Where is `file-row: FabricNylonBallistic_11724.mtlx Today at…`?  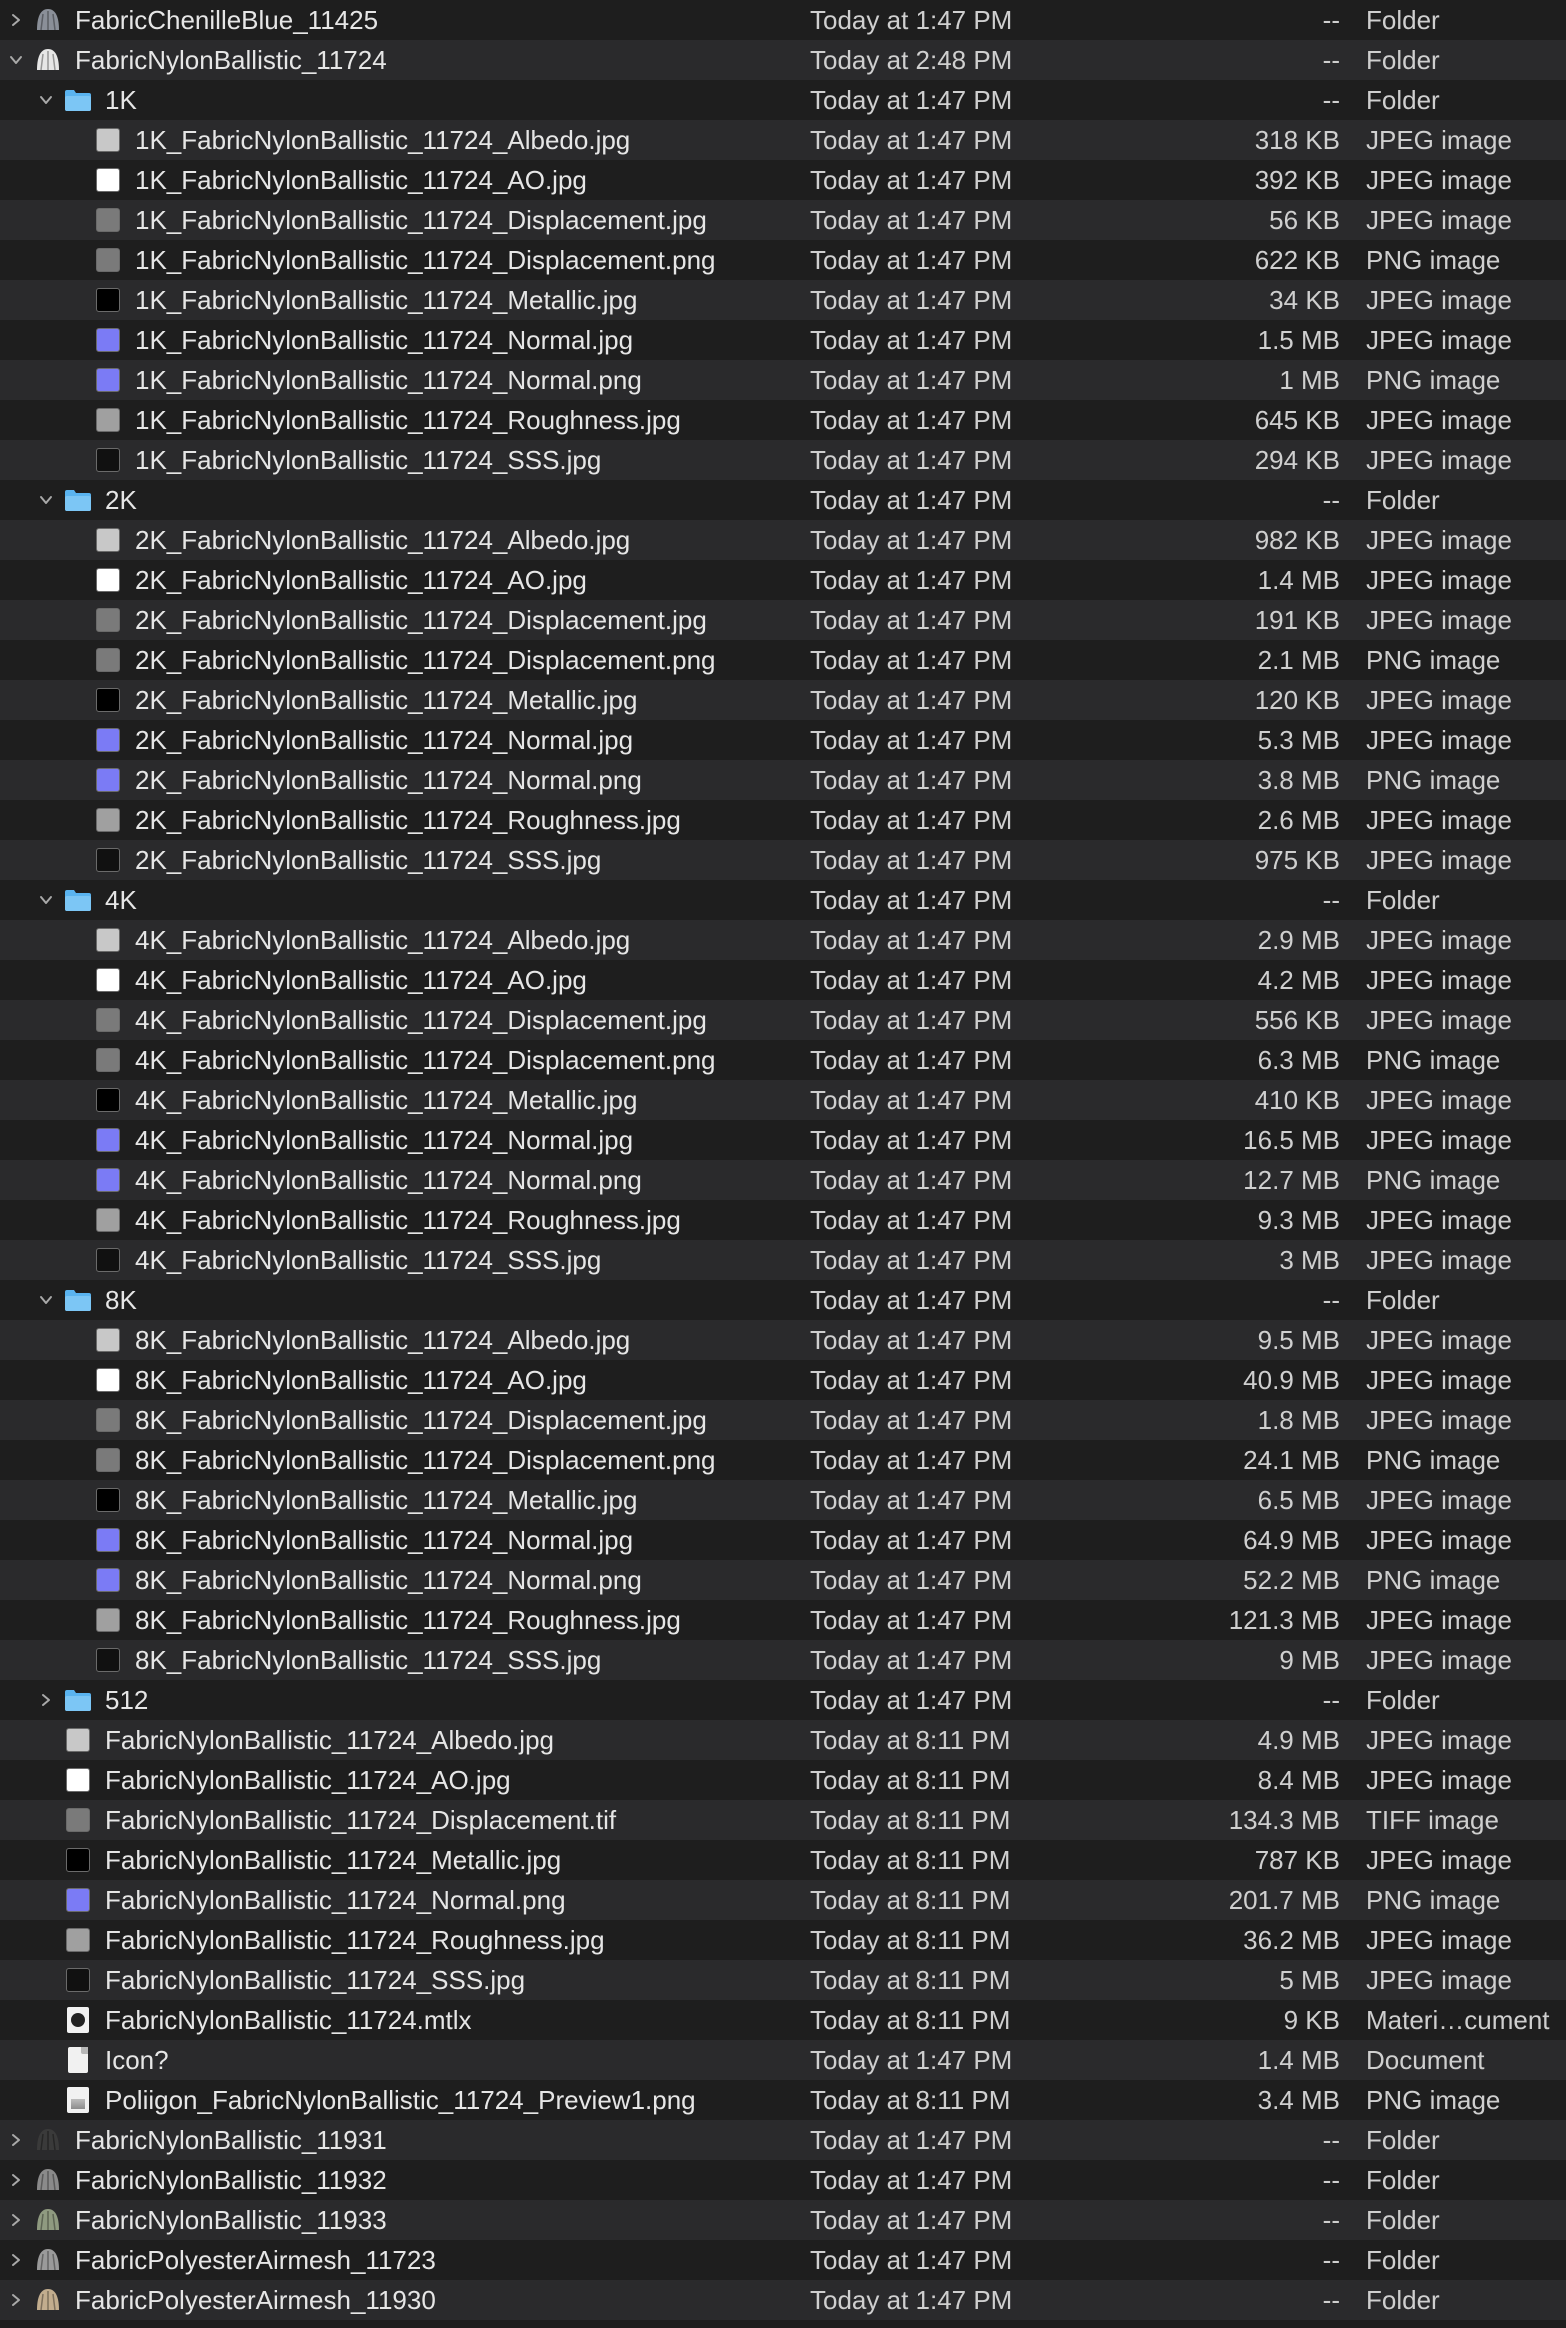 file-row: FabricNylonBallistic_11724.mtlx Today at… is located at coordinates (783, 2020).